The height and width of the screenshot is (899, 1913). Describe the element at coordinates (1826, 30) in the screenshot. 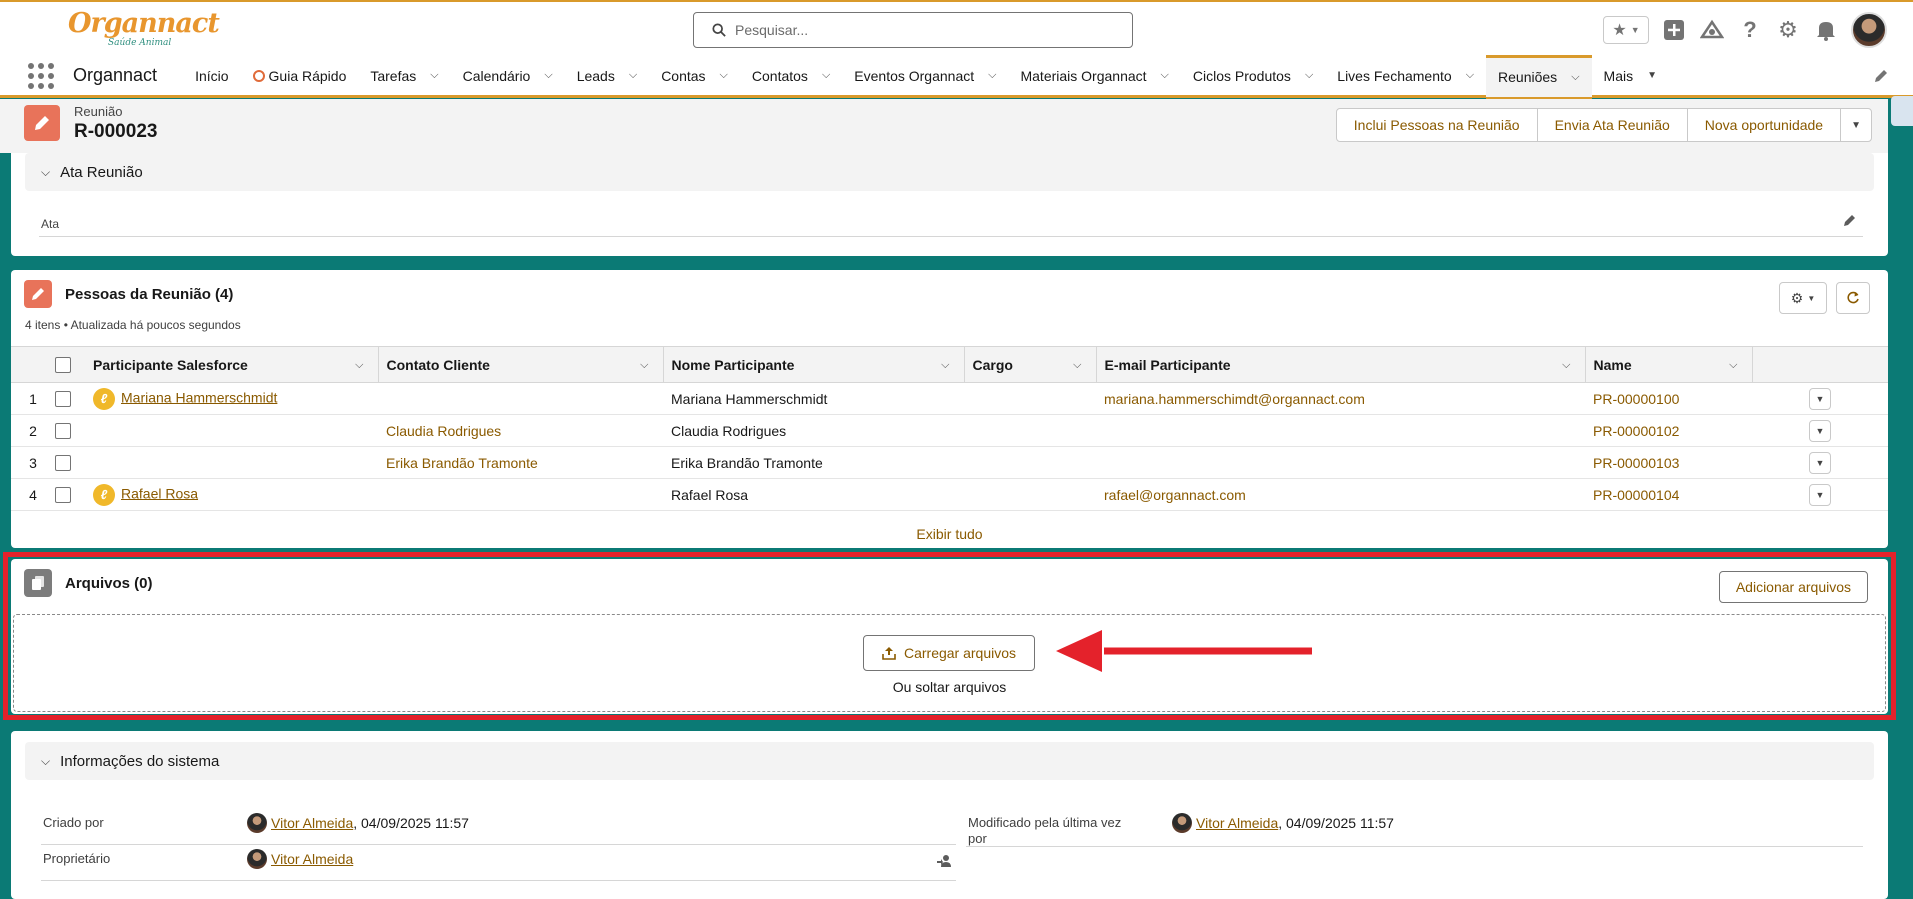

I see `notifications-button` at that location.